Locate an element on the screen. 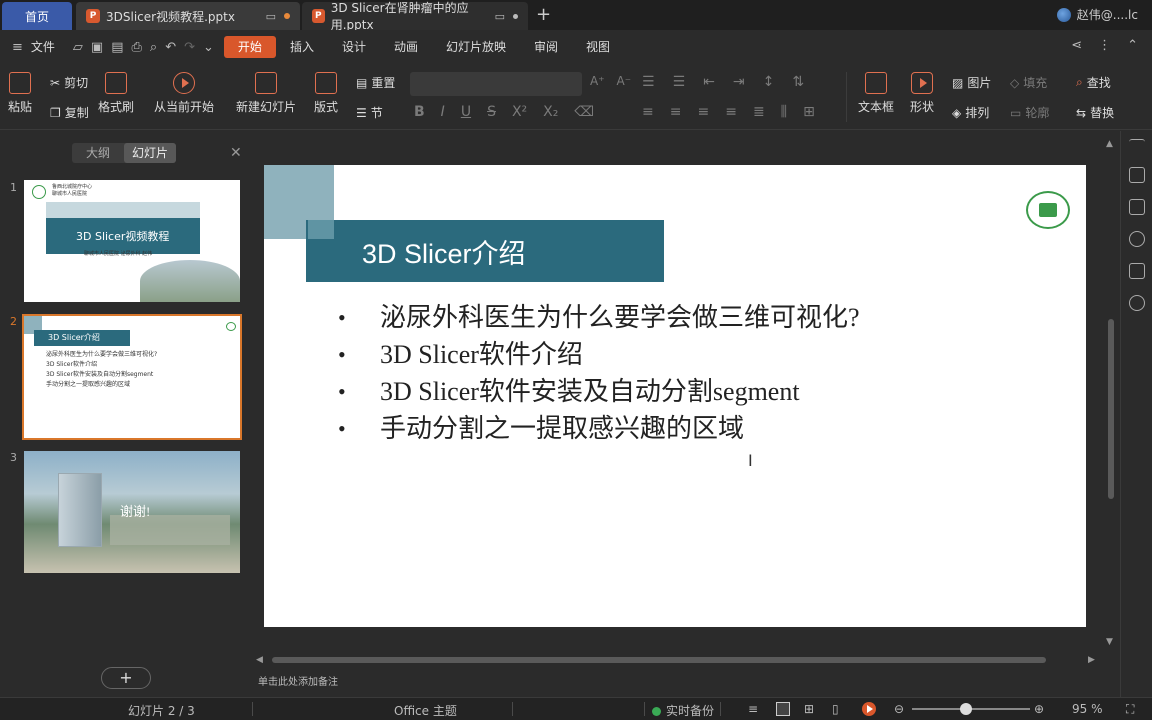 This screenshot has width=1152, height=720. preview-icon: ⌕ is located at coordinates (153, 47).